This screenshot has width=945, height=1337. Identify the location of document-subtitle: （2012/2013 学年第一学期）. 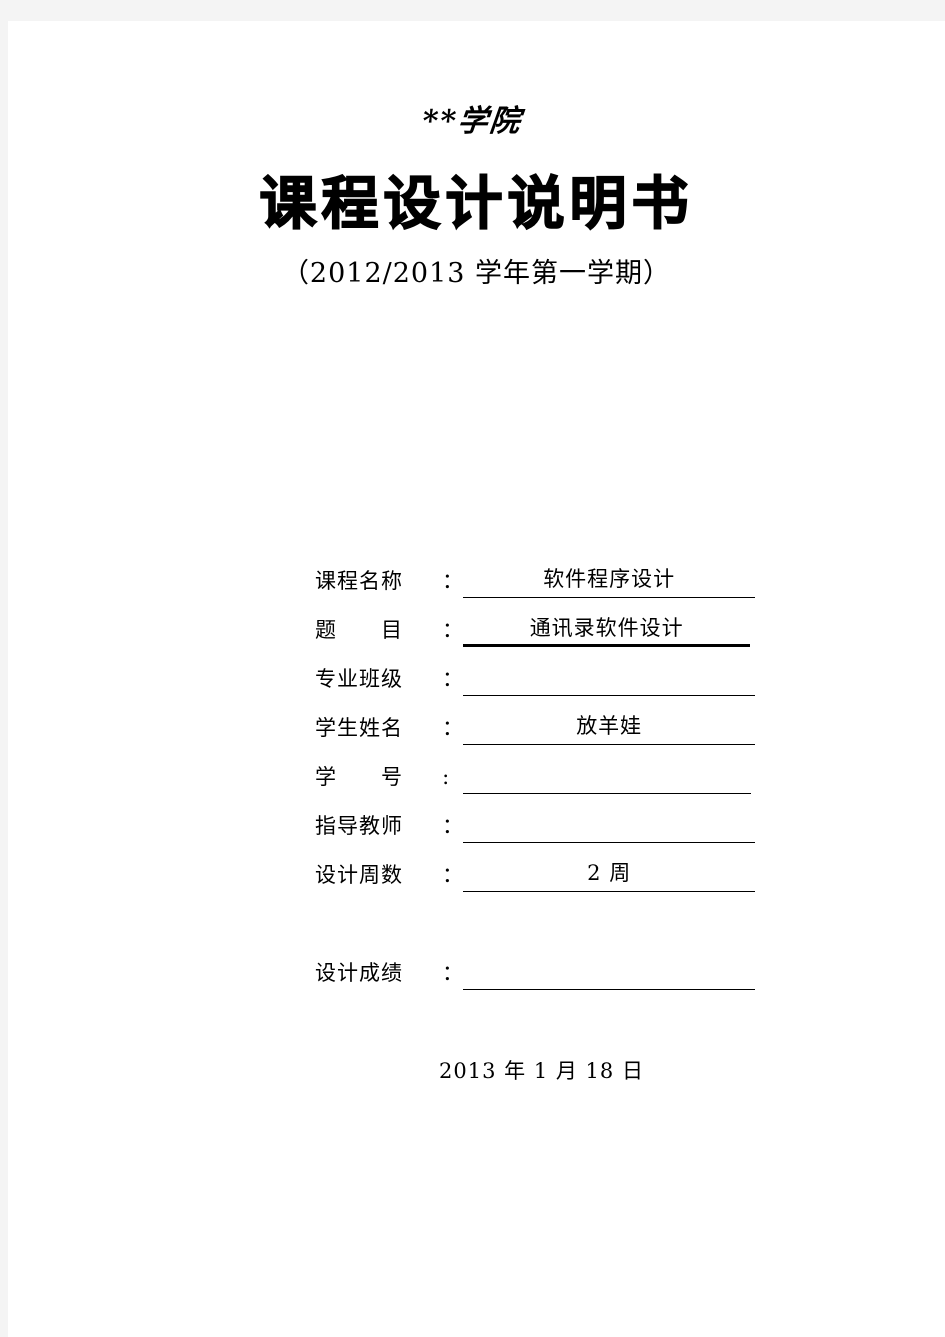
(476, 273).